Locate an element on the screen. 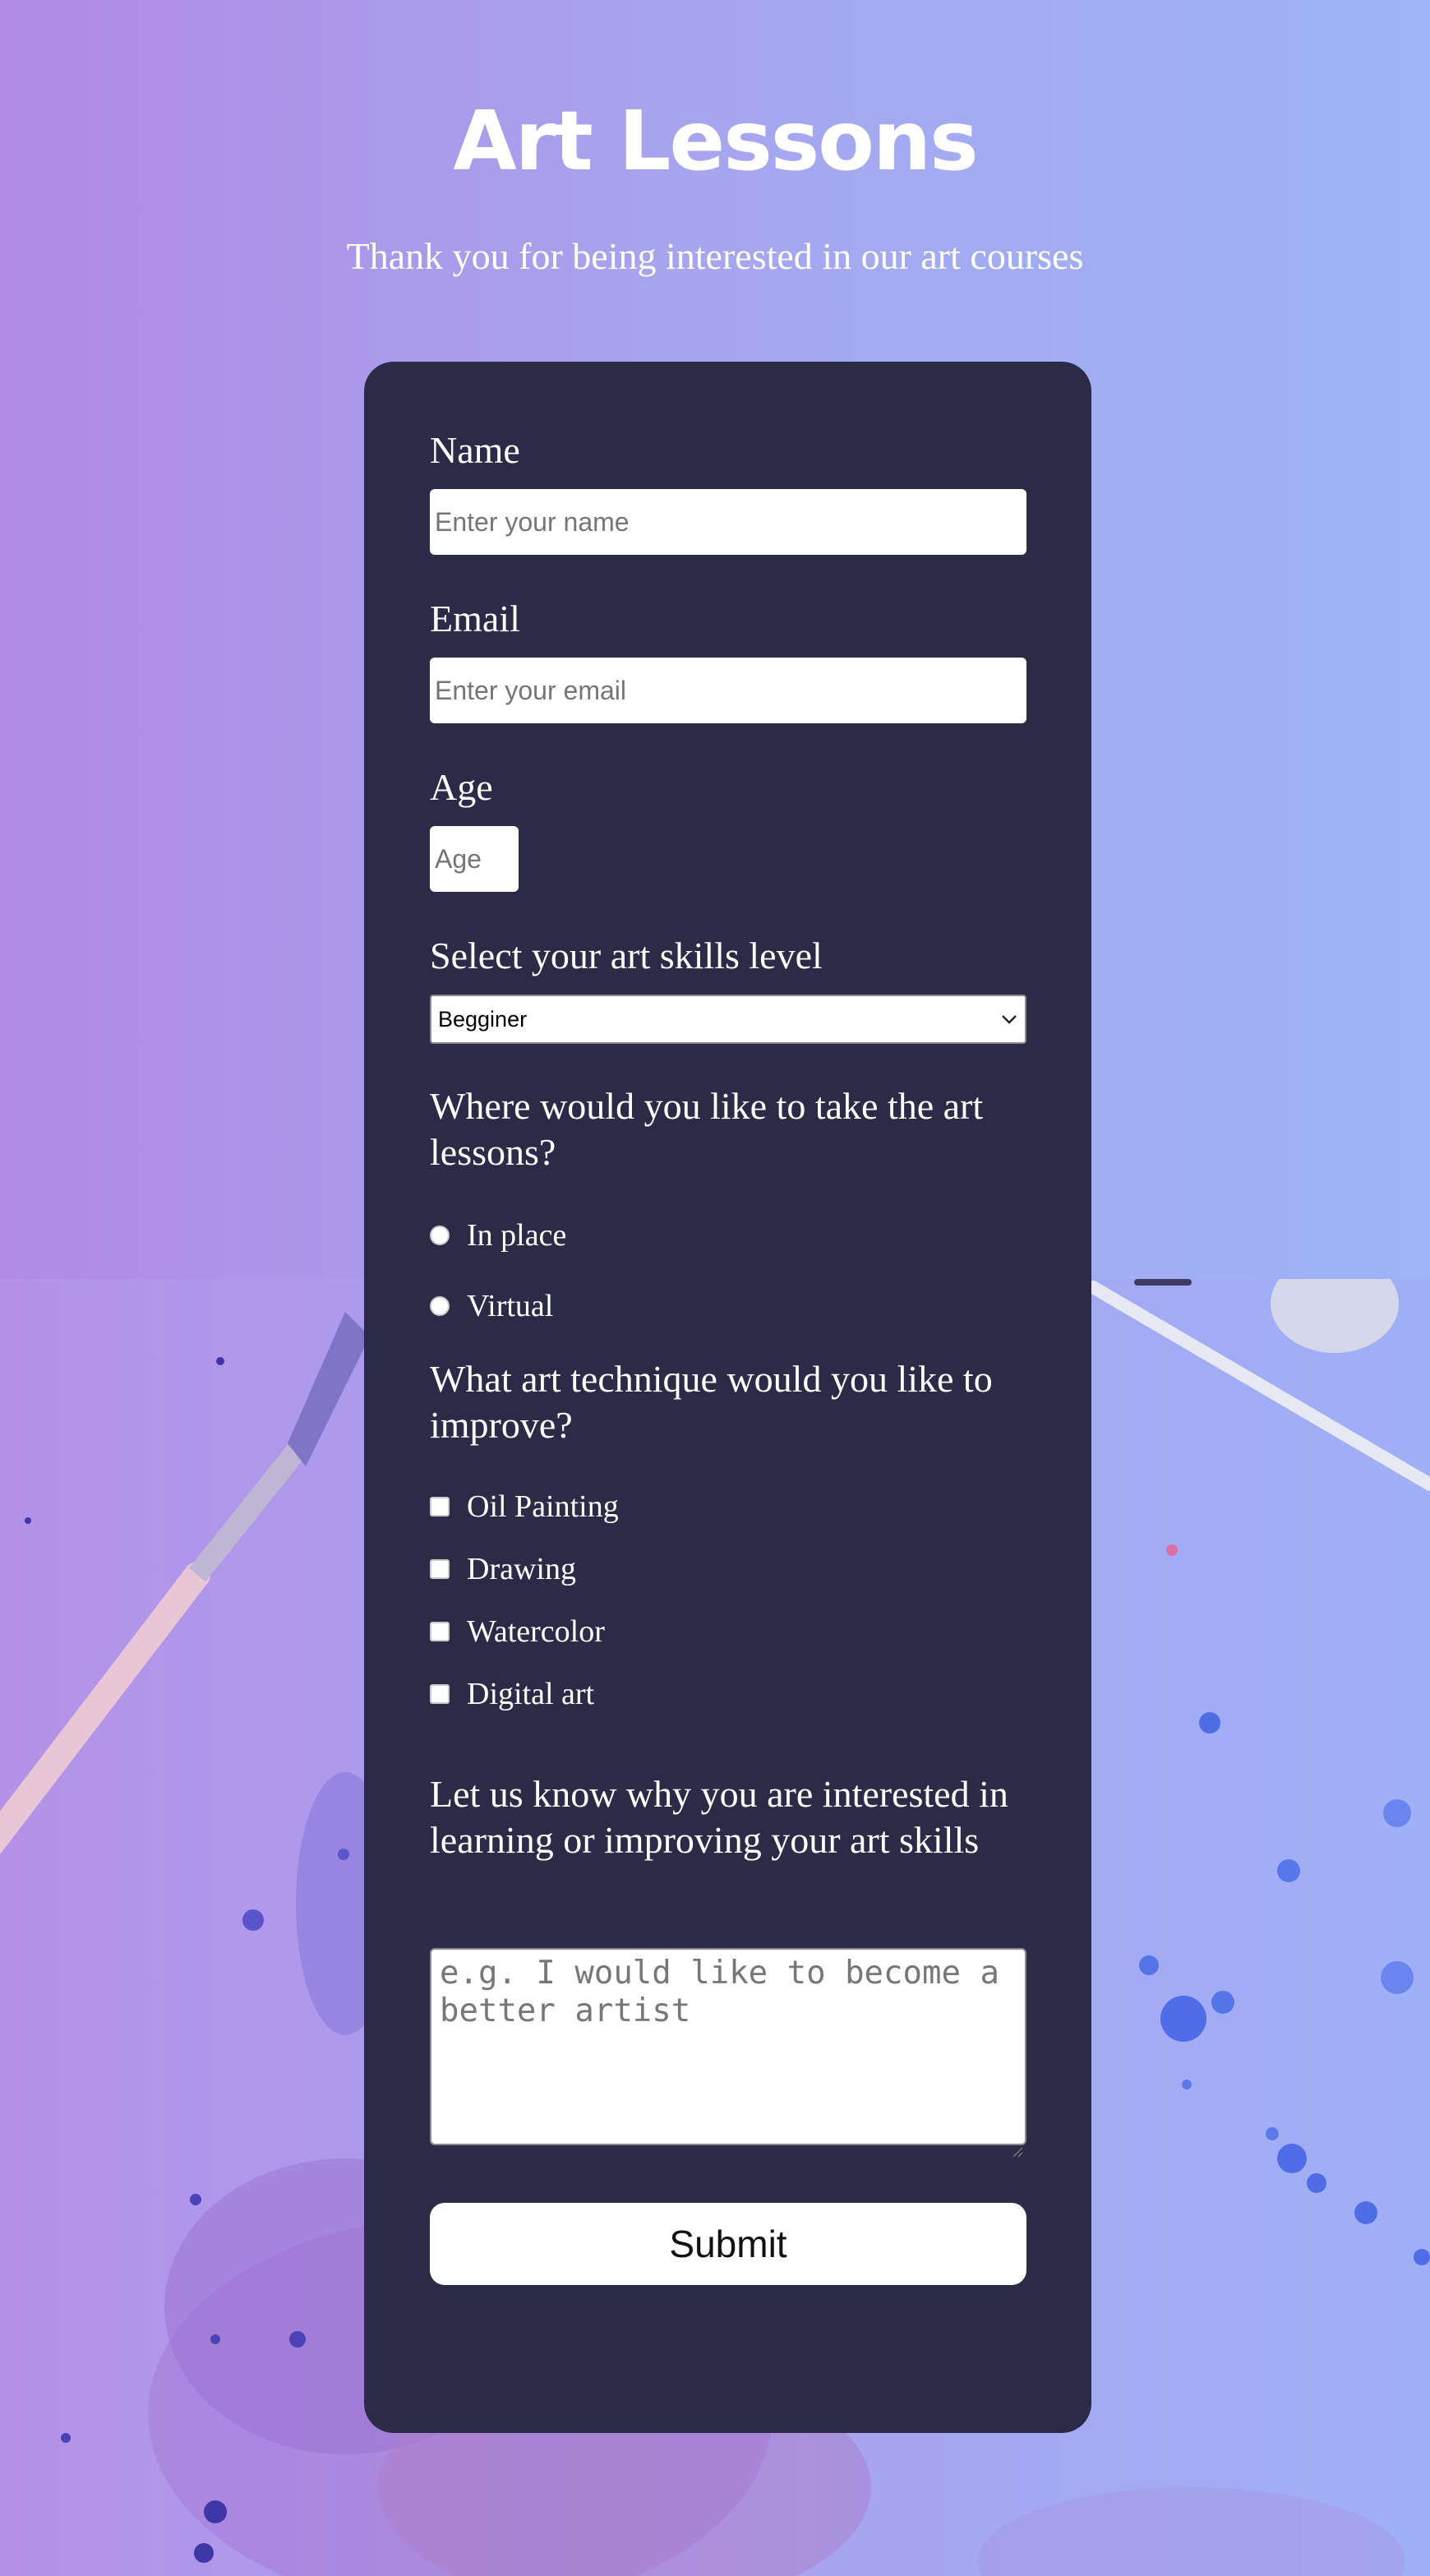  resize-grip-icon is located at coordinates (1017, 2144).